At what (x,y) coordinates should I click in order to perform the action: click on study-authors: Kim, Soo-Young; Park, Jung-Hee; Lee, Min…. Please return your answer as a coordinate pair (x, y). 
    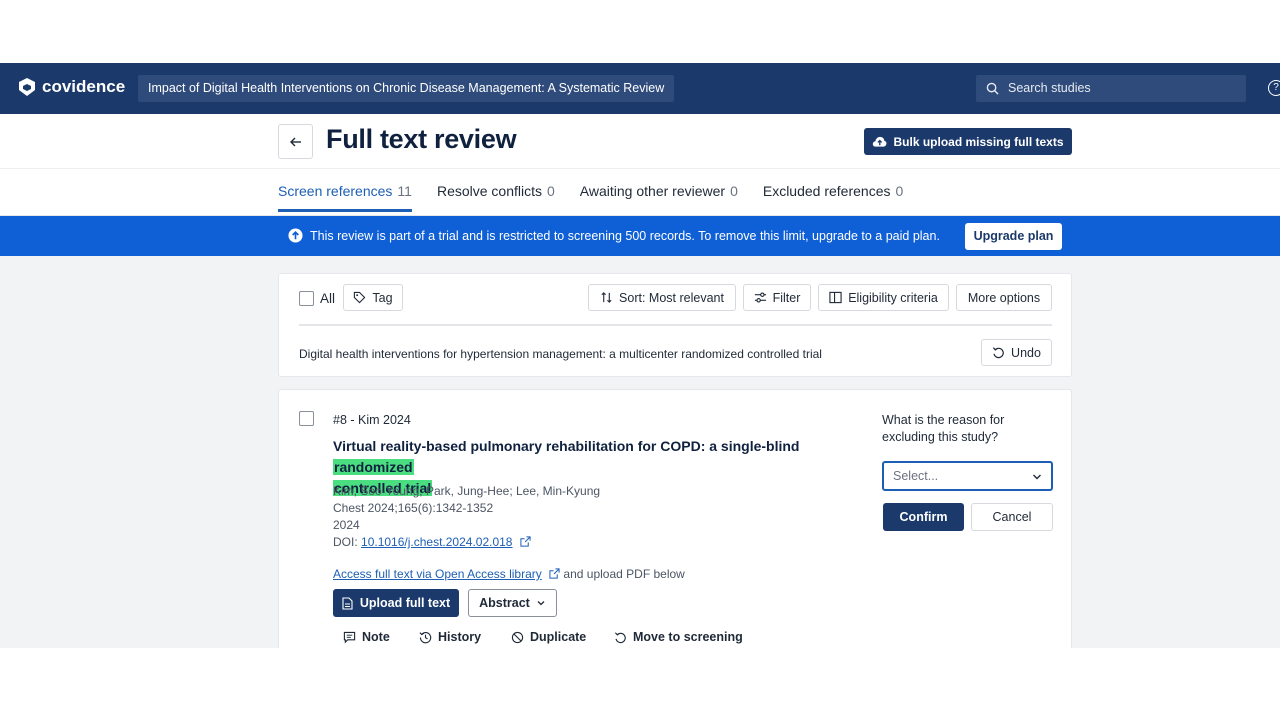
    Looking at the image, I should click on (467, 491).